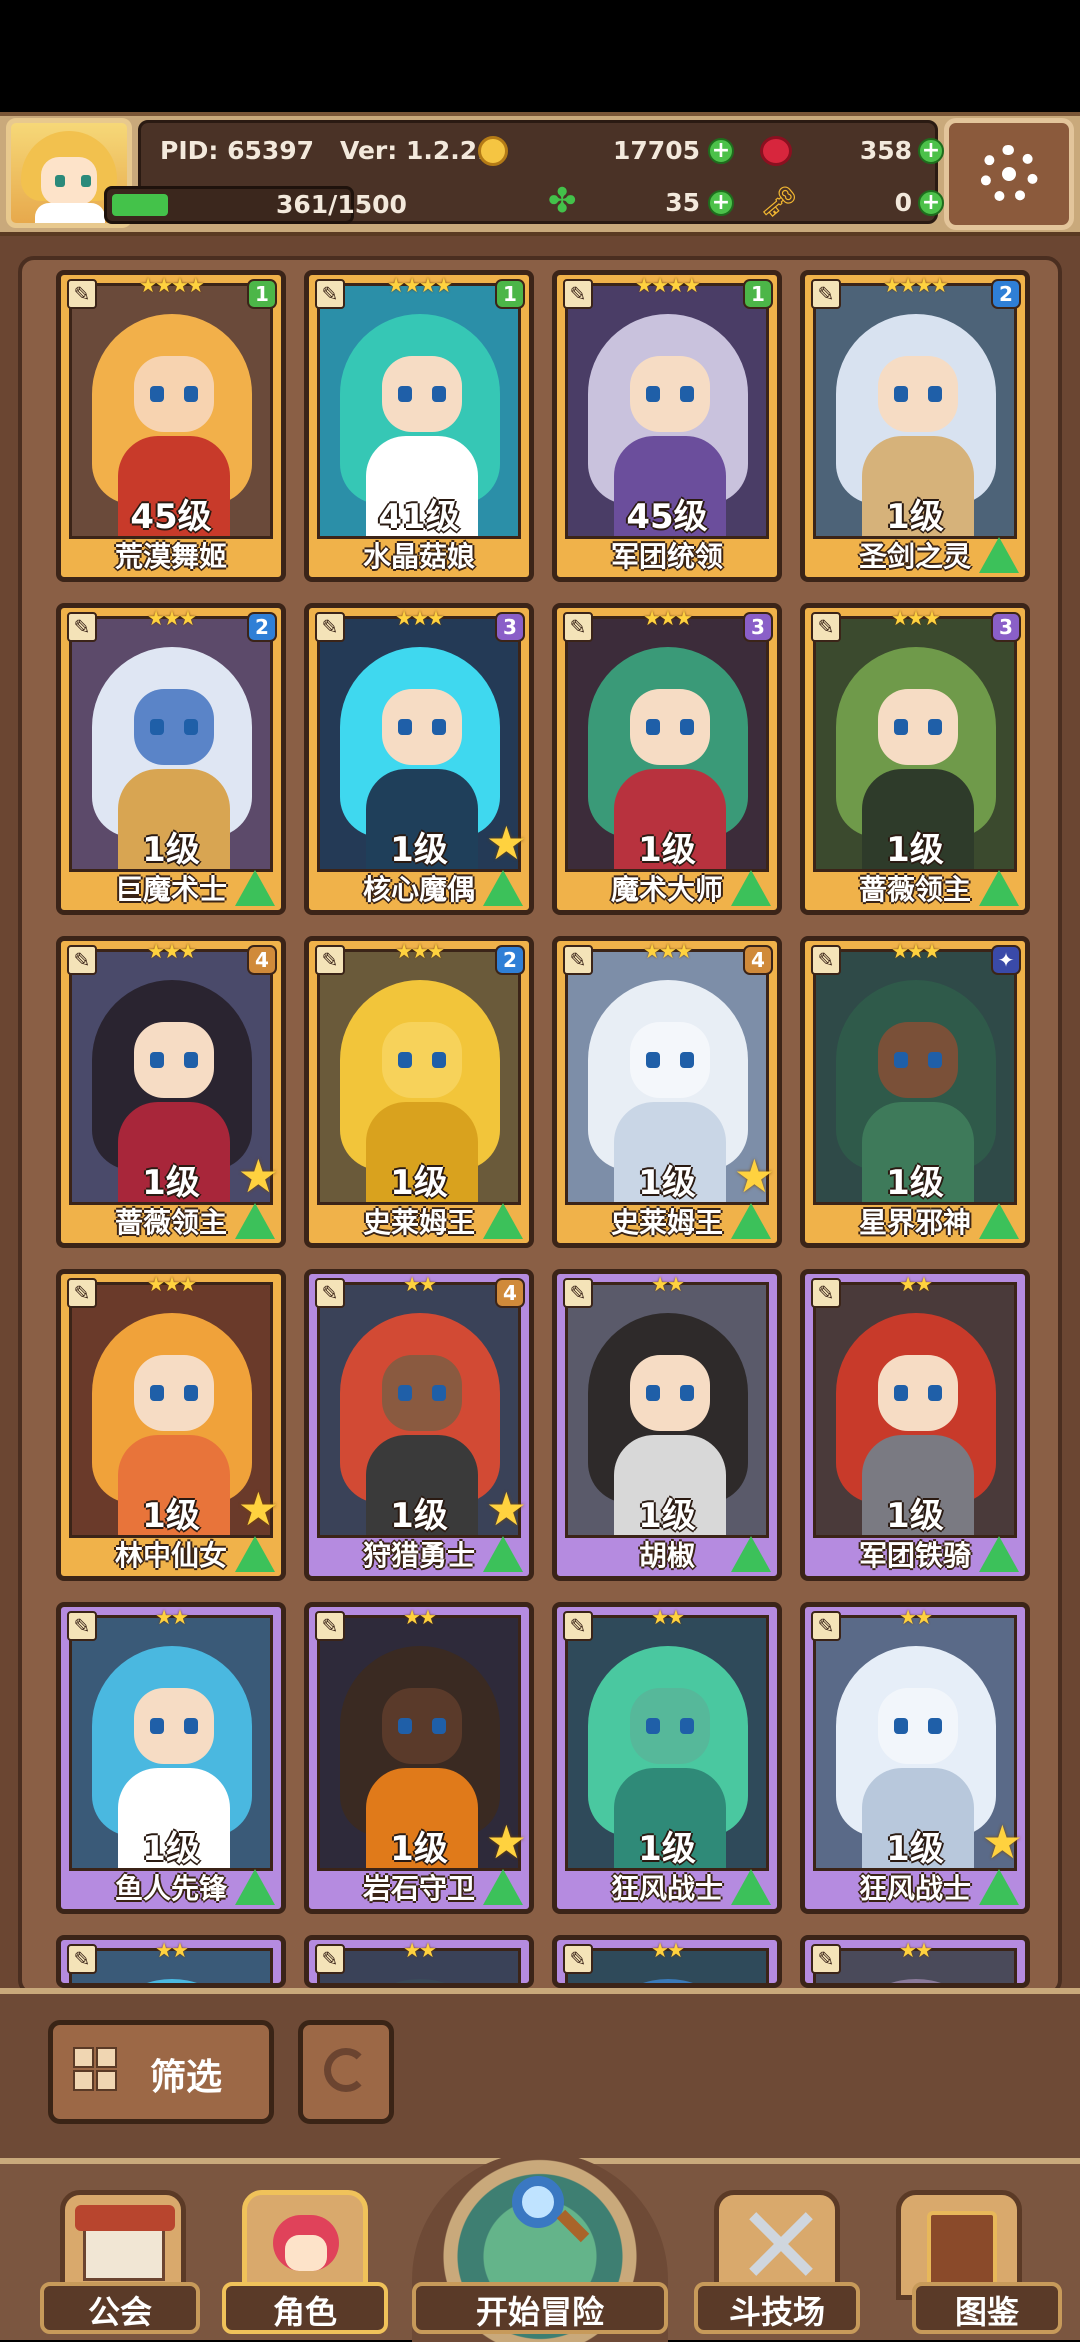  What do you see at coordinates (171, 426) in the screenshot?
I see `character-card: ✎ ★★★★ 1 45级 荒漠舞姬` at bounding box center [171, 426].